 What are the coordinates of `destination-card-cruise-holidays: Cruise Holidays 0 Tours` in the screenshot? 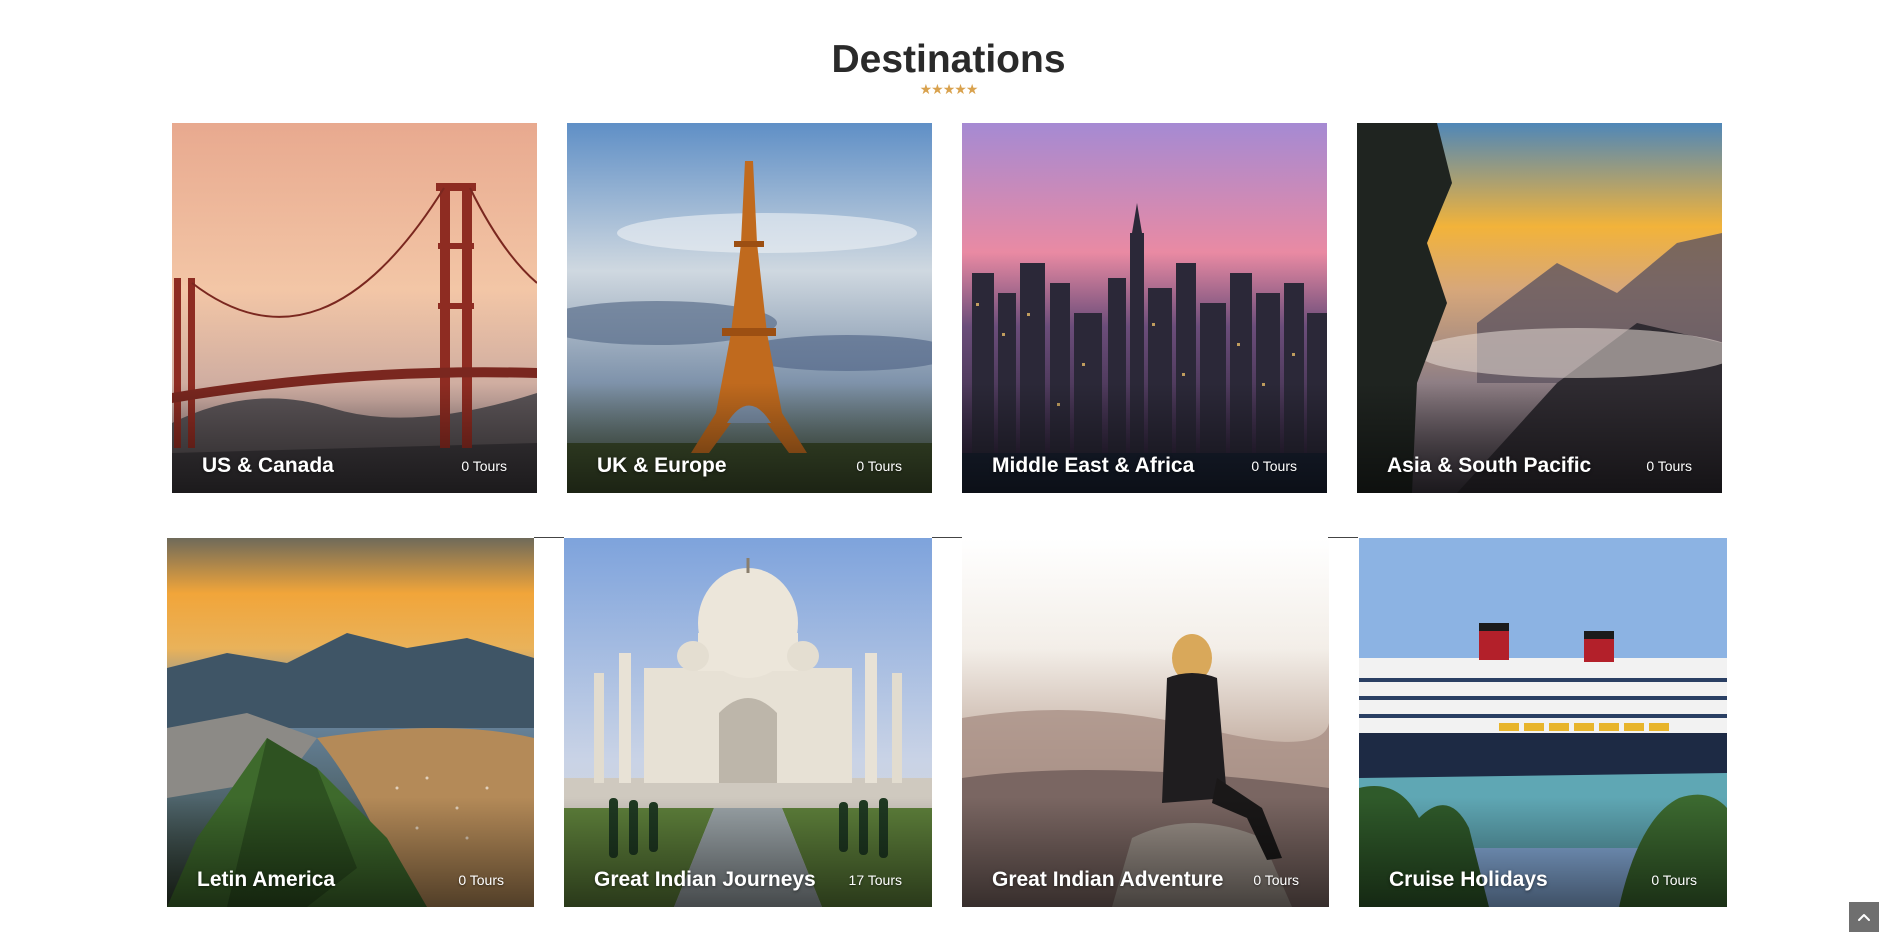 It's located at (1543, 722).